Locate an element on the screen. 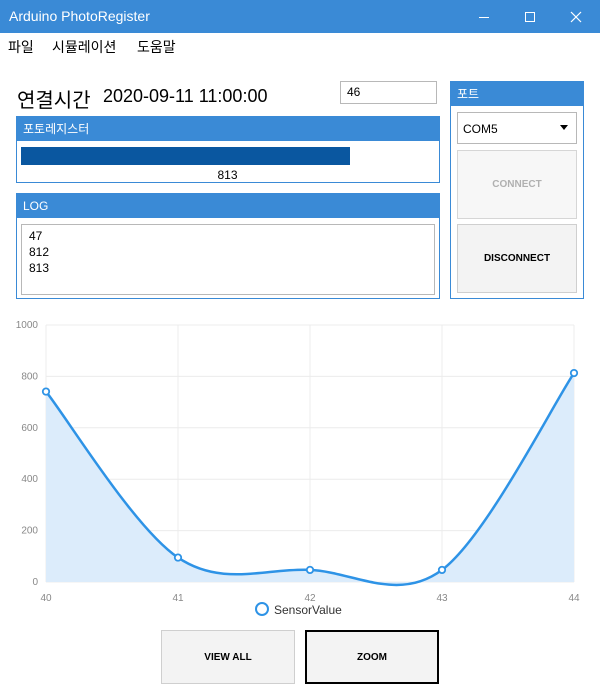  minimize-icon is located at coordinates (484, 17).